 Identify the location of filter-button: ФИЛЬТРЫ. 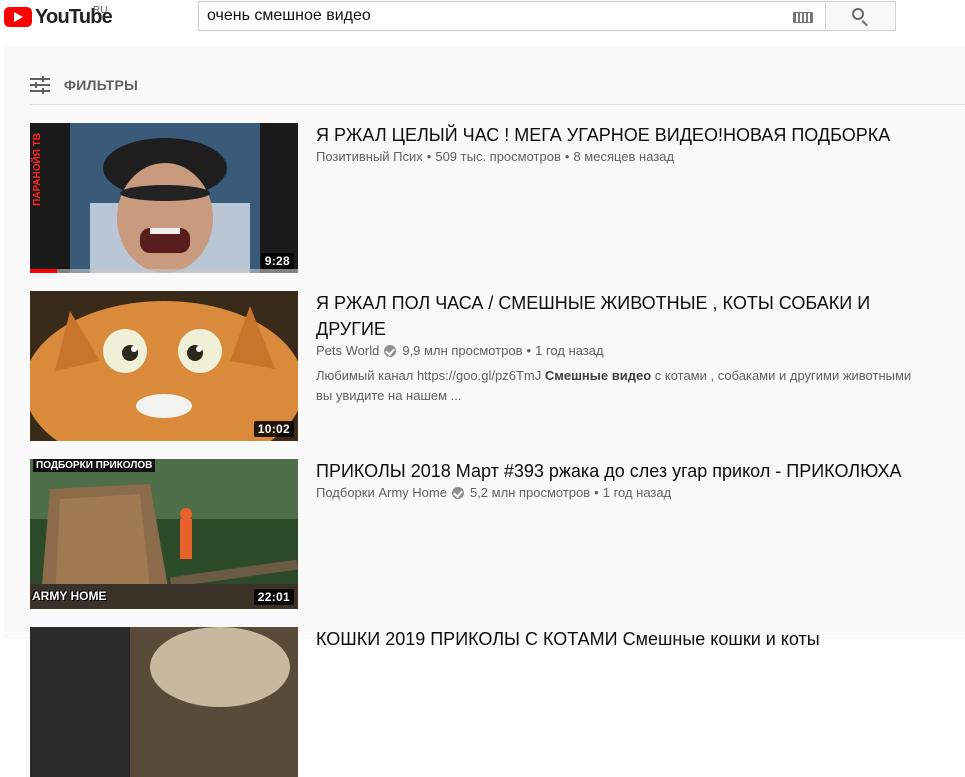
(84, 85).